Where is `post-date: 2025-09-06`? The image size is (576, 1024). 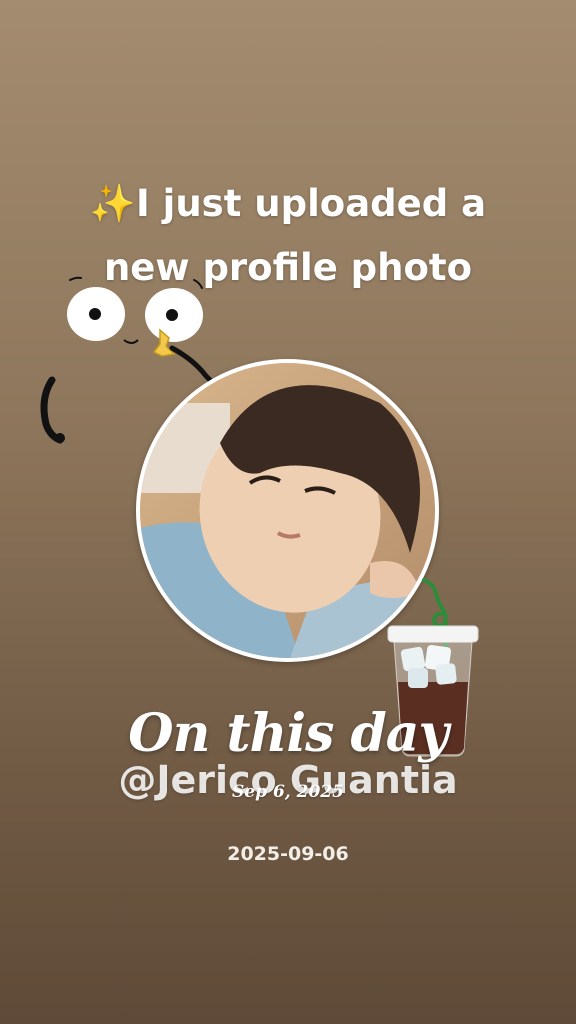 post-date: 2025-09-06 is located at coordinates (288, 854).